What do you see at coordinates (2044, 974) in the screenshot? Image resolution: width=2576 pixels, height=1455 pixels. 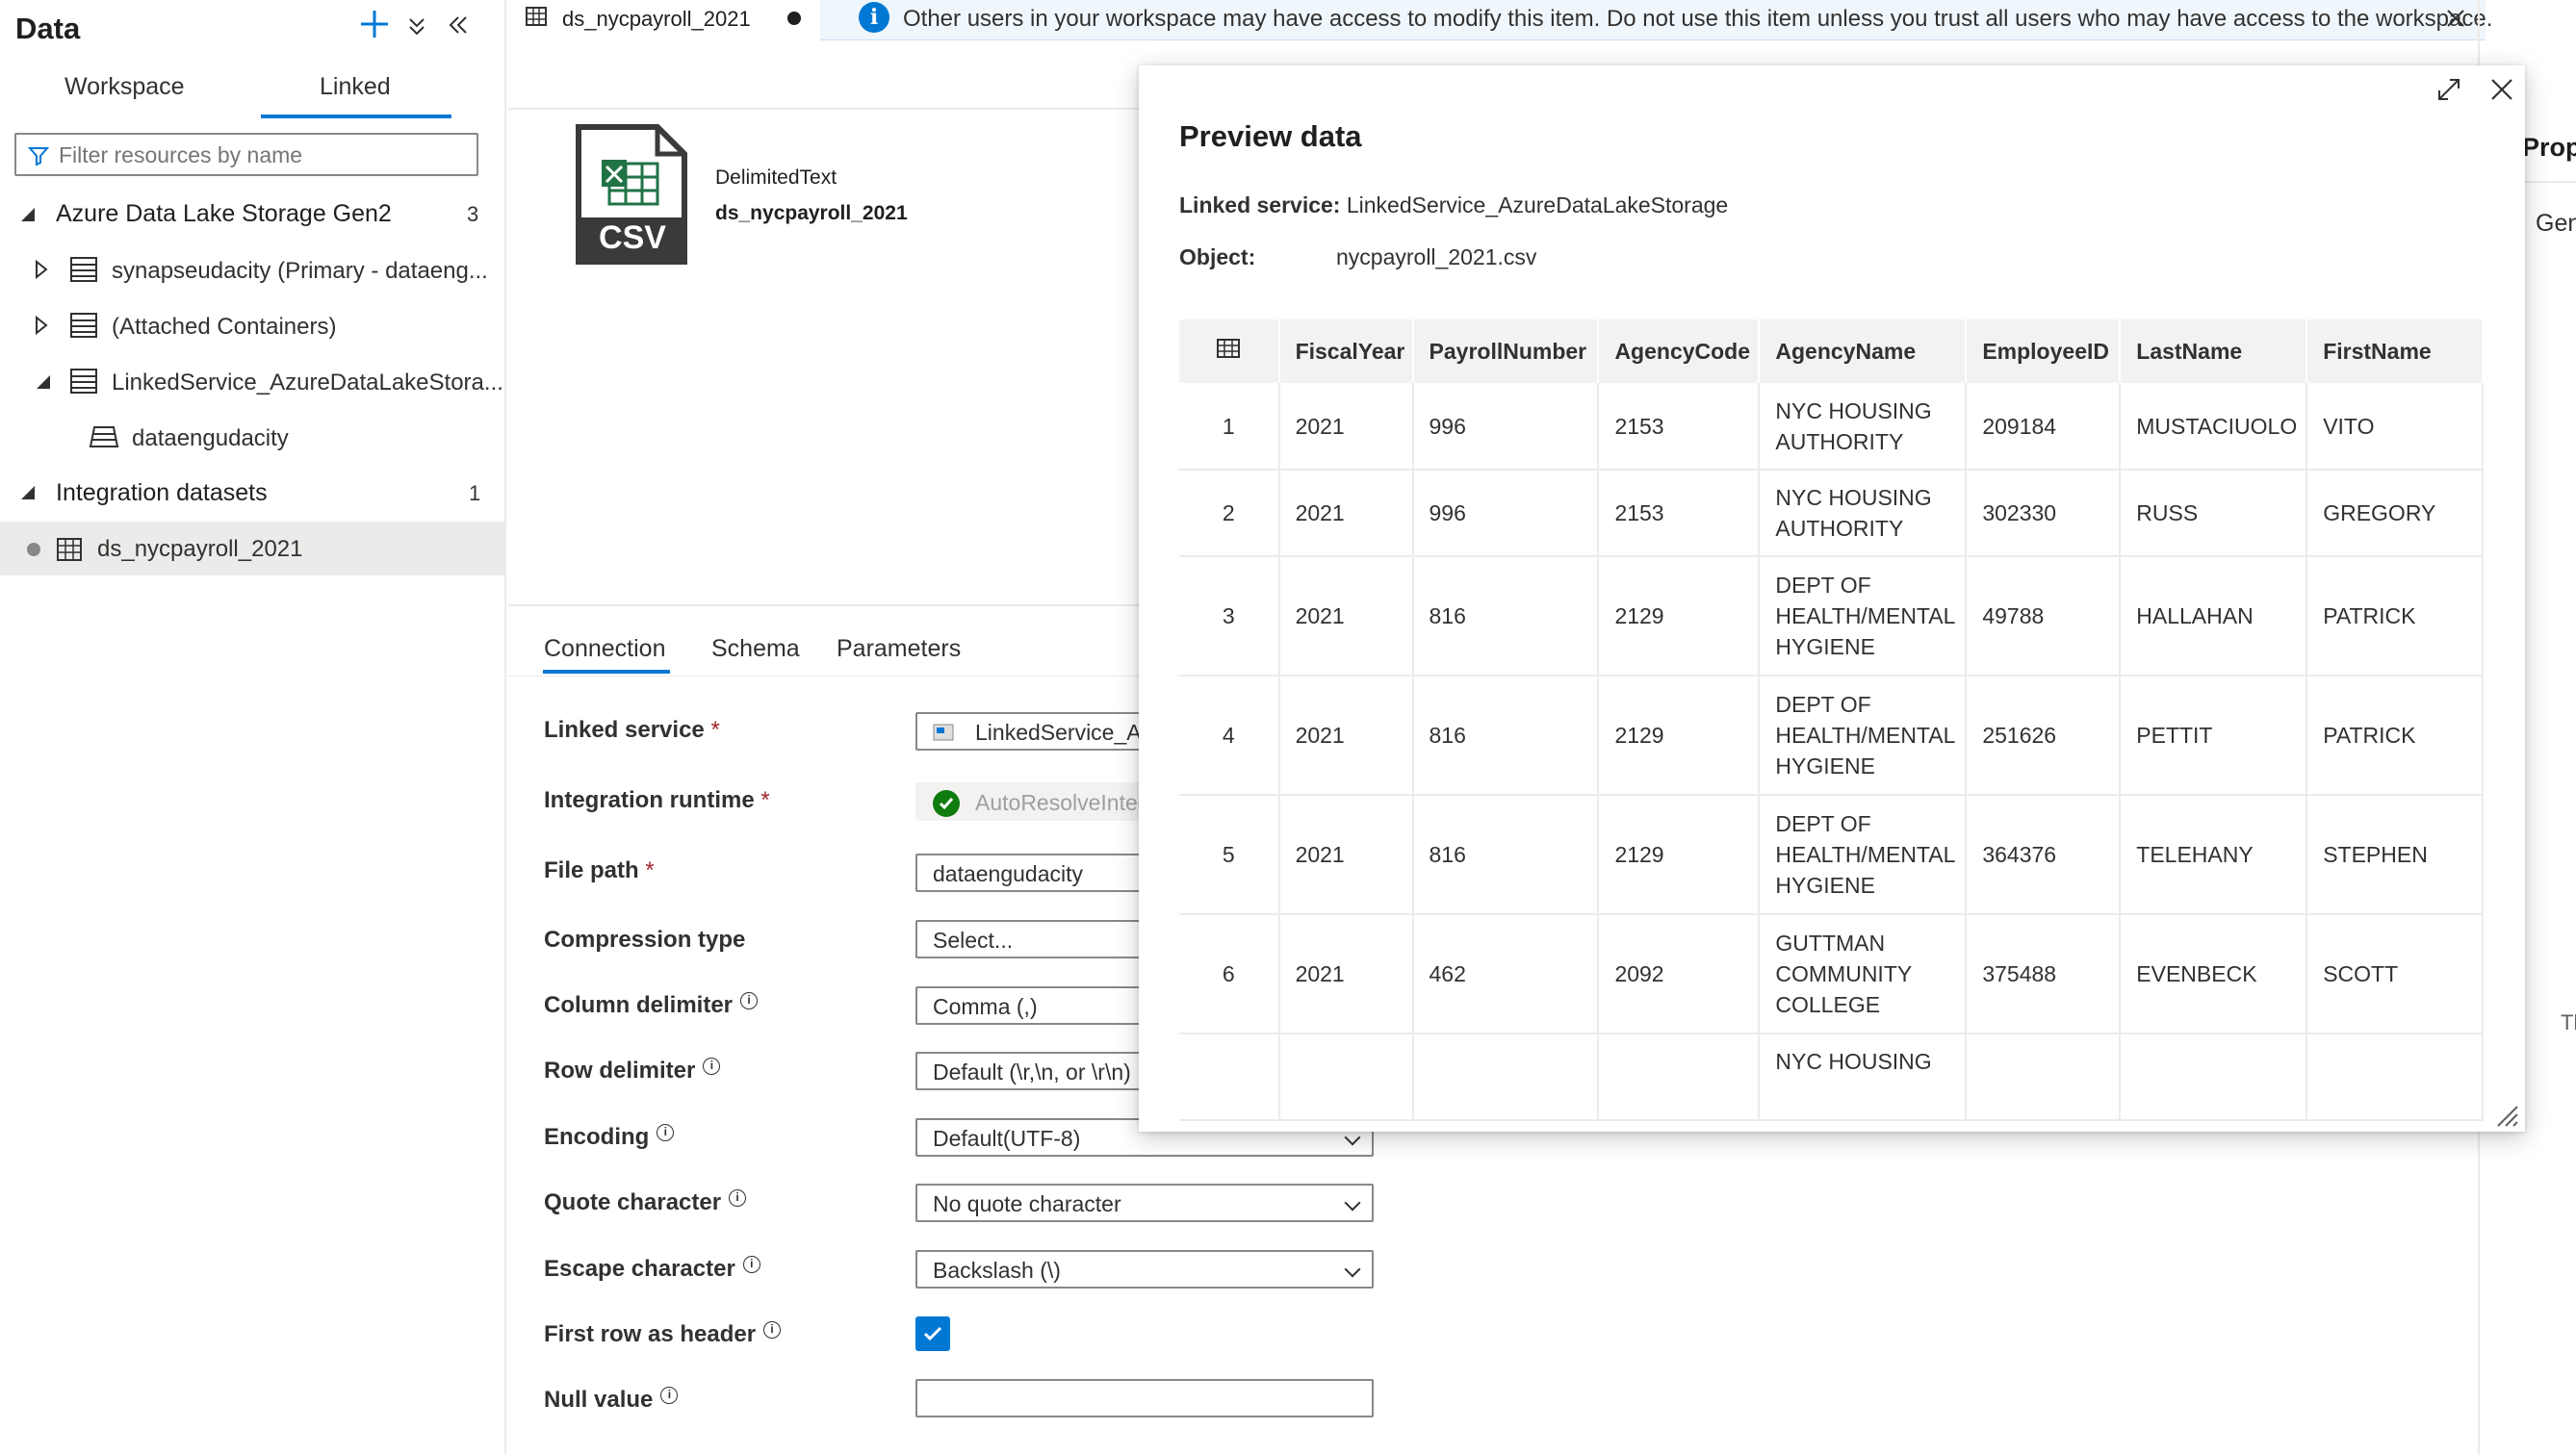 I see `table-cell: 375488` at bounding box center [2044, 974].